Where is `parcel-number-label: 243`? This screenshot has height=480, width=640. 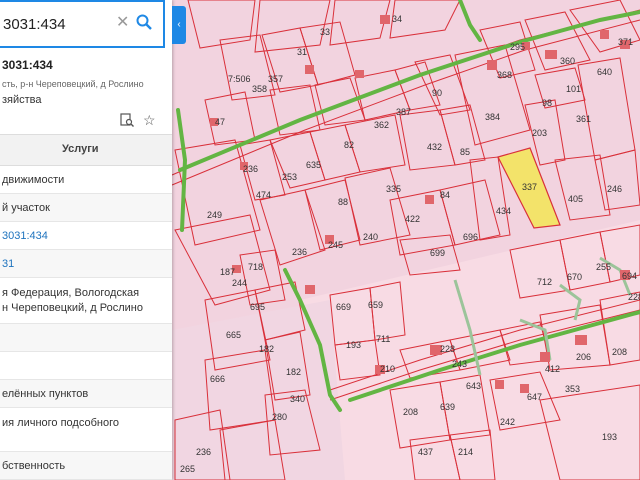 parcel-number-label: 243 is located at coordinates (459, 364).